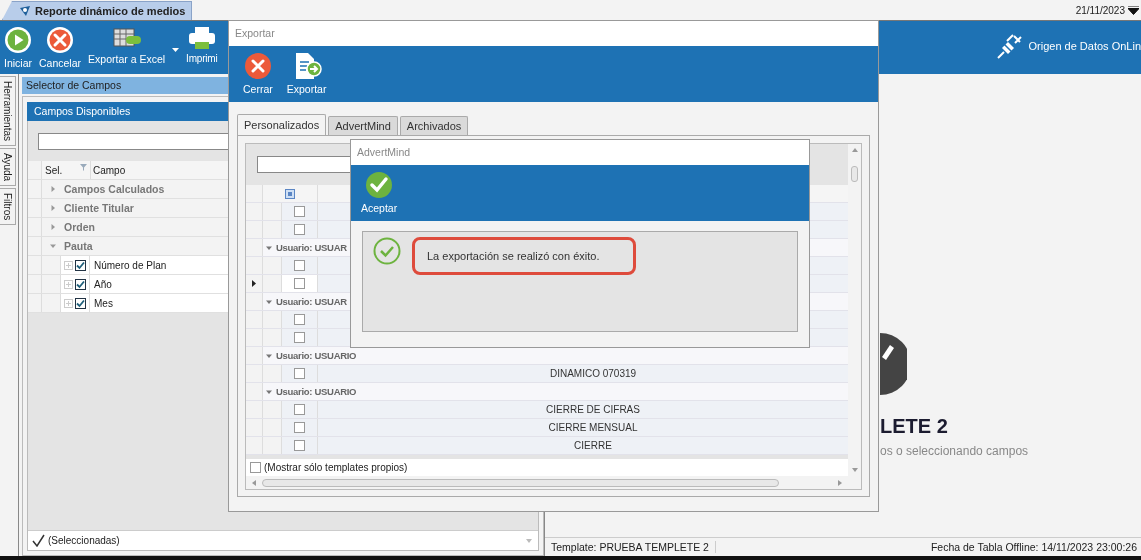  Describe the element at coordinates (524, 256) in the screenshot. I see `message-text: La exportación se realizó con éxito.` at that location.